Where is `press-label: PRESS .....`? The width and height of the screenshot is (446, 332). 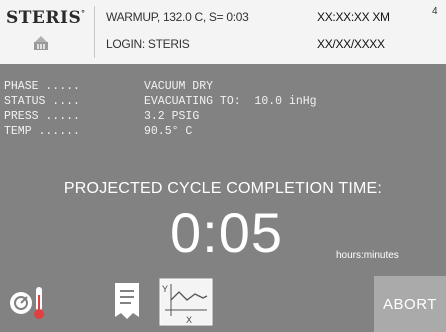
press-label: PRESS ..... is located at coordinates (42, 116).